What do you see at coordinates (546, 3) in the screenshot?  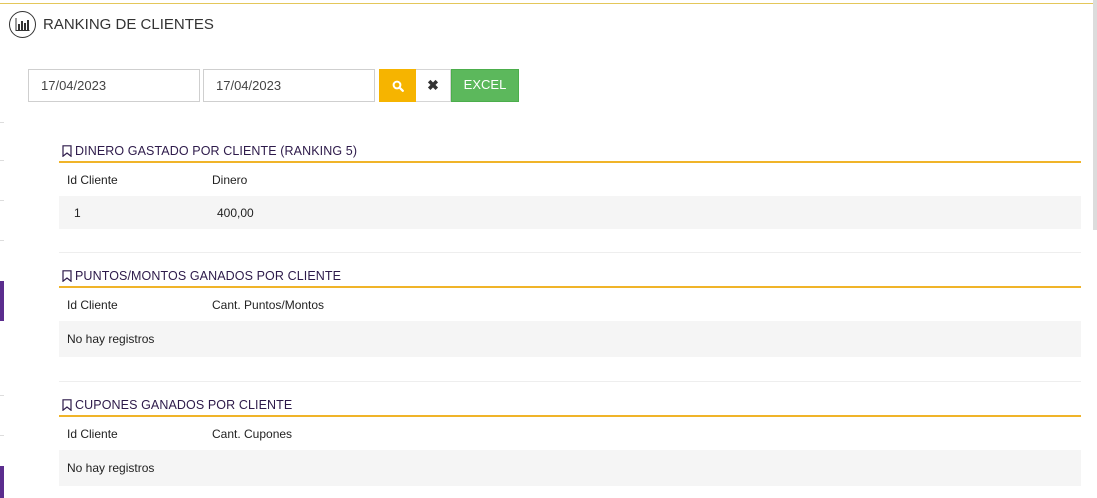 I see `top-border` at bounding box center [546, 3].